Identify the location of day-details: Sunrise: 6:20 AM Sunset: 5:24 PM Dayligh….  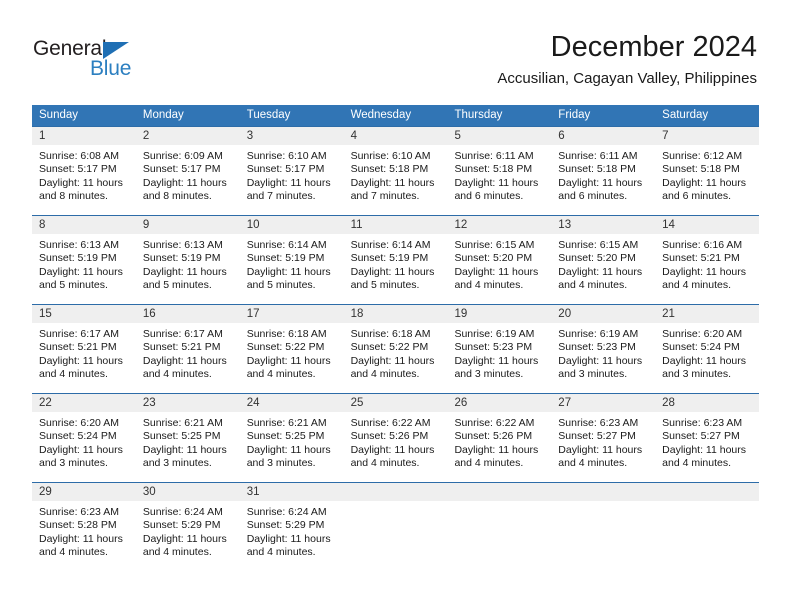
(707, 358).